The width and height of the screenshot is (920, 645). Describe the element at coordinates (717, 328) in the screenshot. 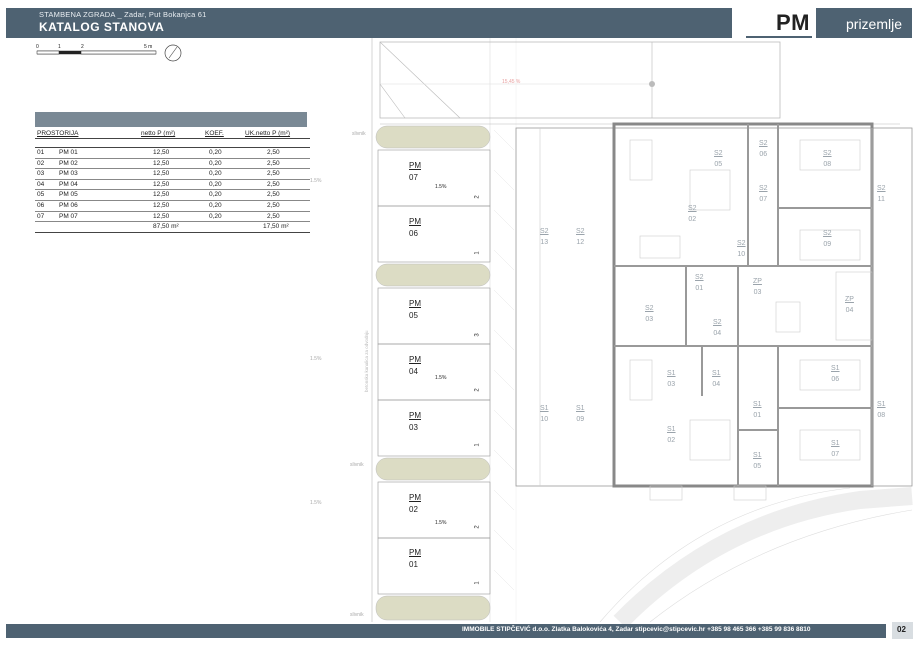

I see `room-label: S2 04` at that location.